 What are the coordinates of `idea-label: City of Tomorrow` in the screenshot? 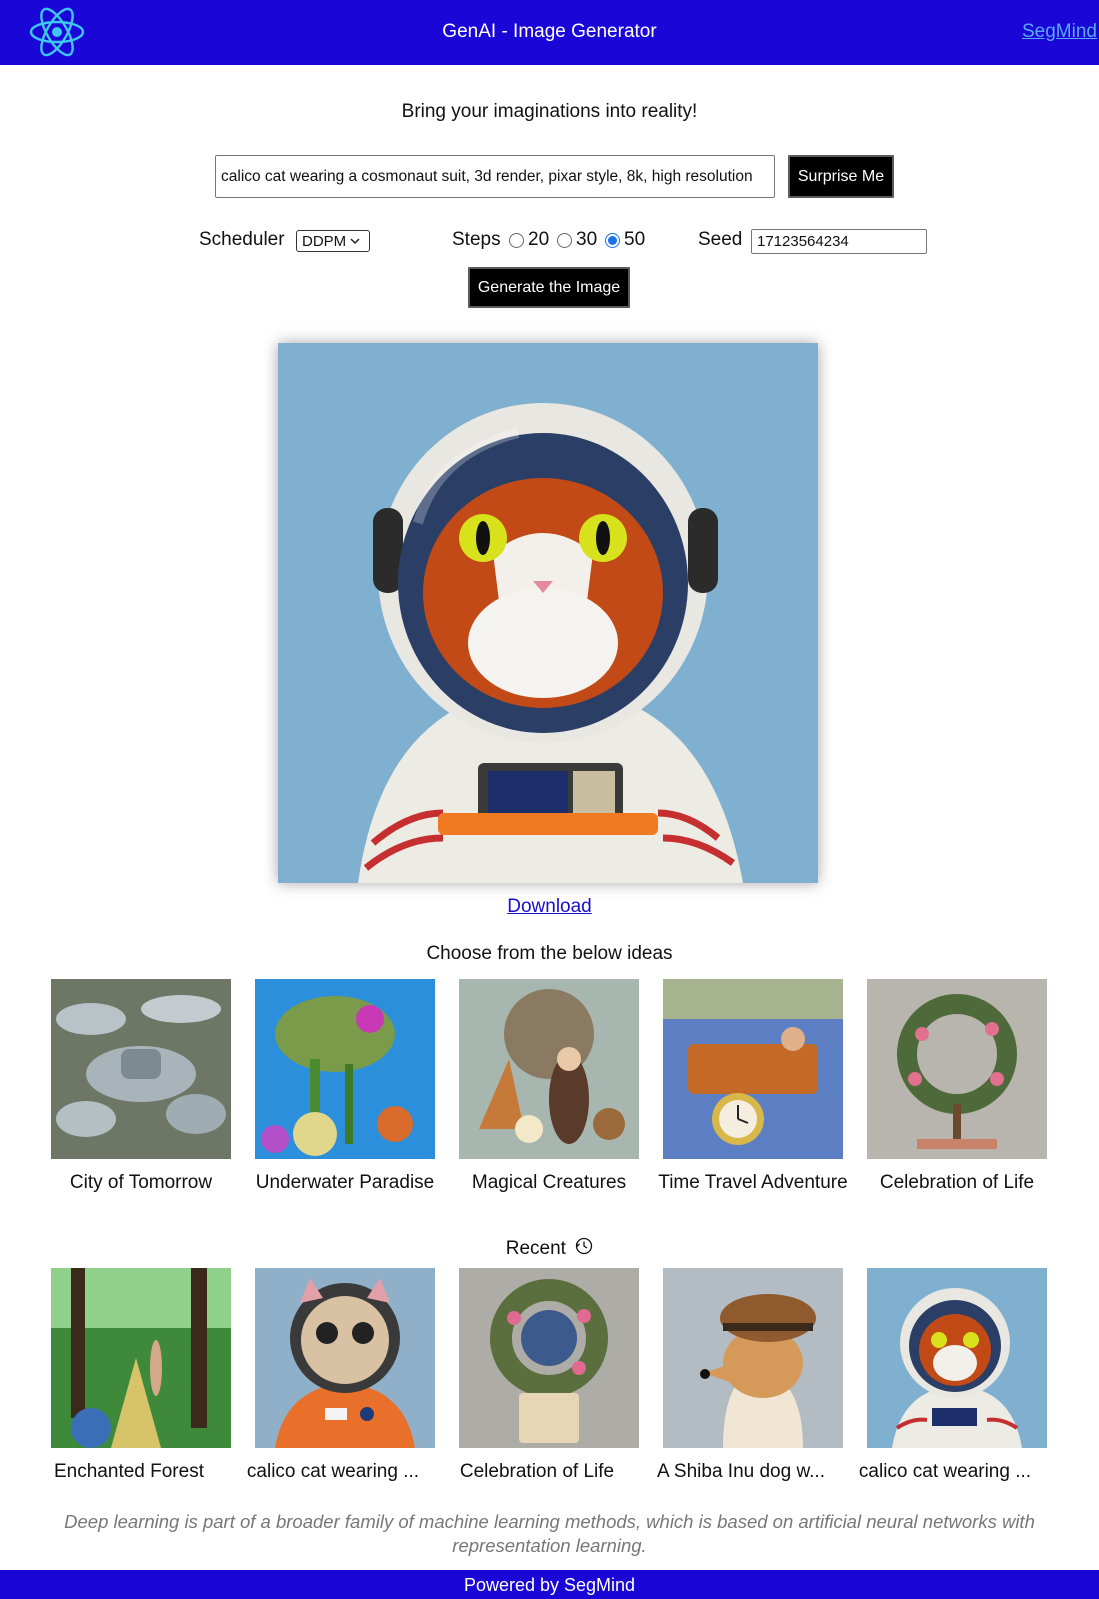 It's located at (141, 1183).